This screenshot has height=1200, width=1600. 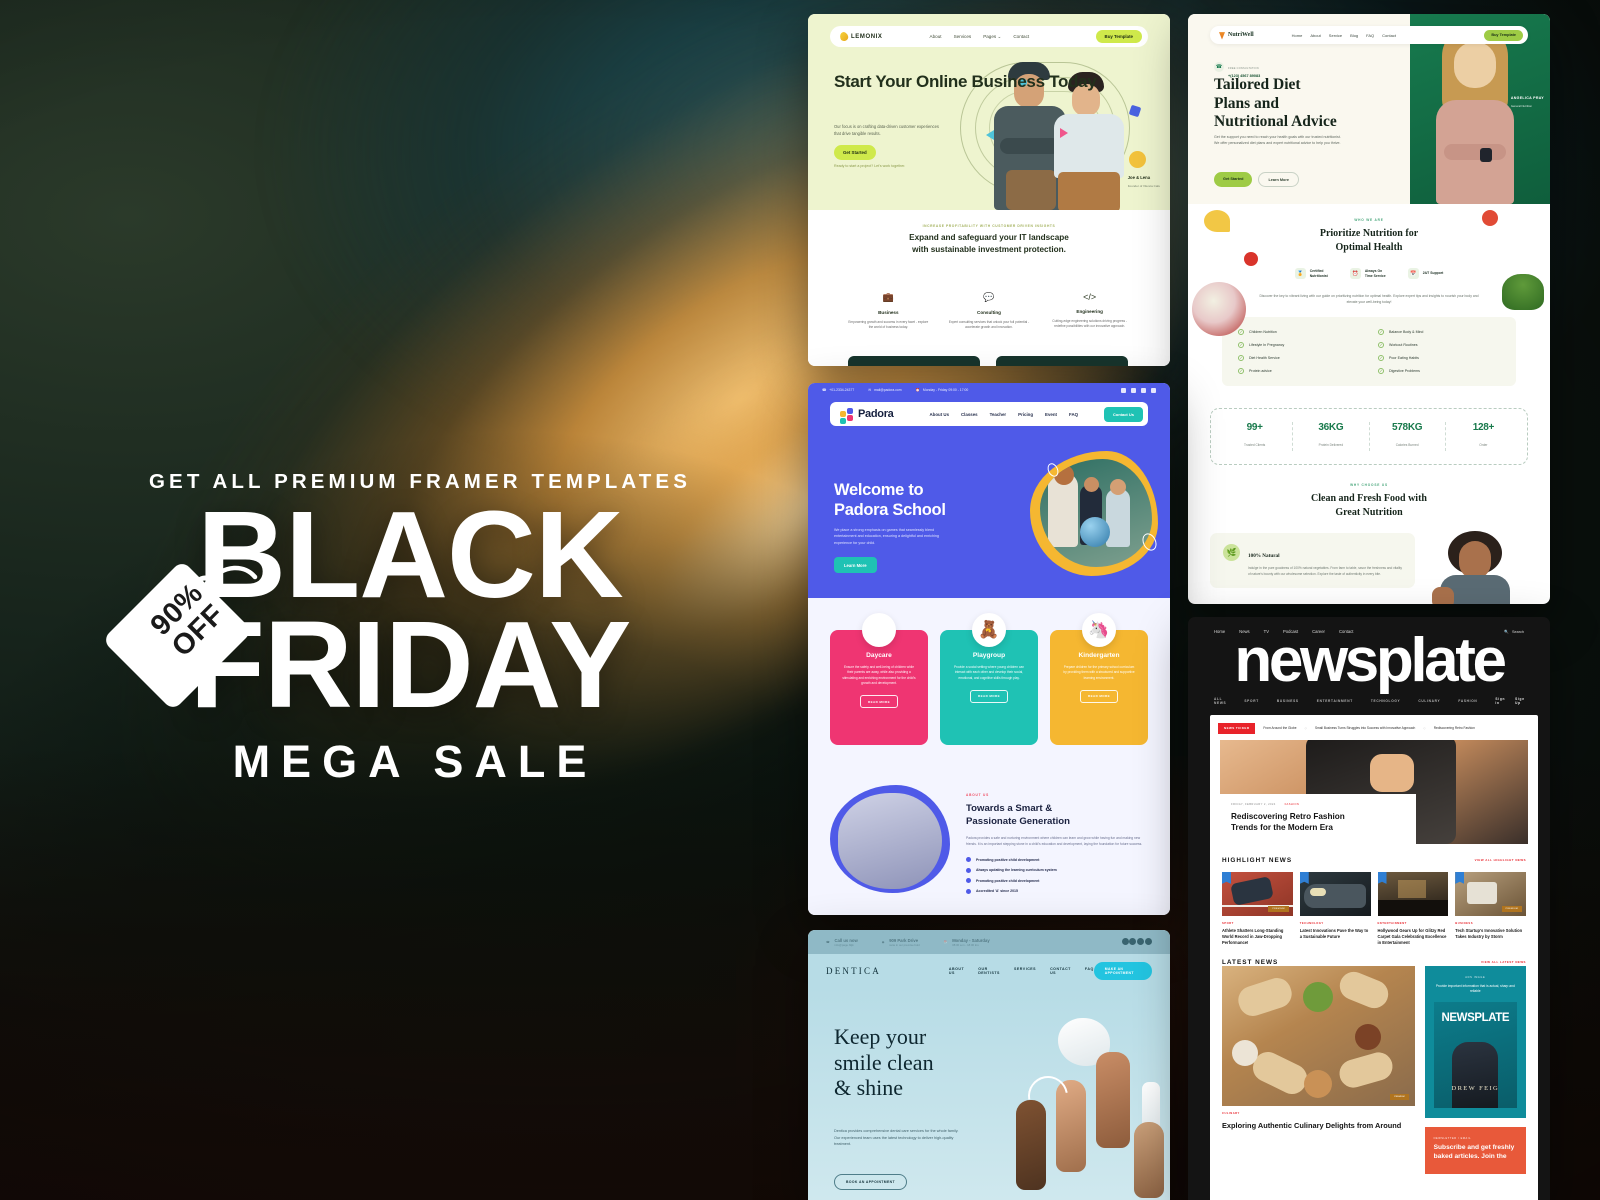 What do you see at coordinates (1123, 414) in the screenshot?
I see `padora-contact-us-button: Contact Us` at bounding box center [1123, 414].